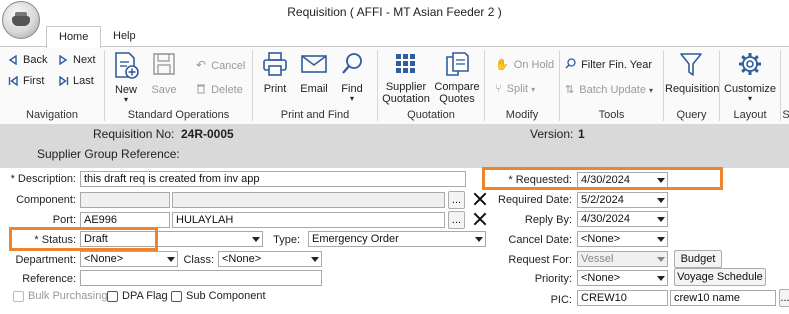  What do you see at coordinates (397, 239) in the screenshot?
I see `type-select: Emergency Order` at bounding box center [397, 239].